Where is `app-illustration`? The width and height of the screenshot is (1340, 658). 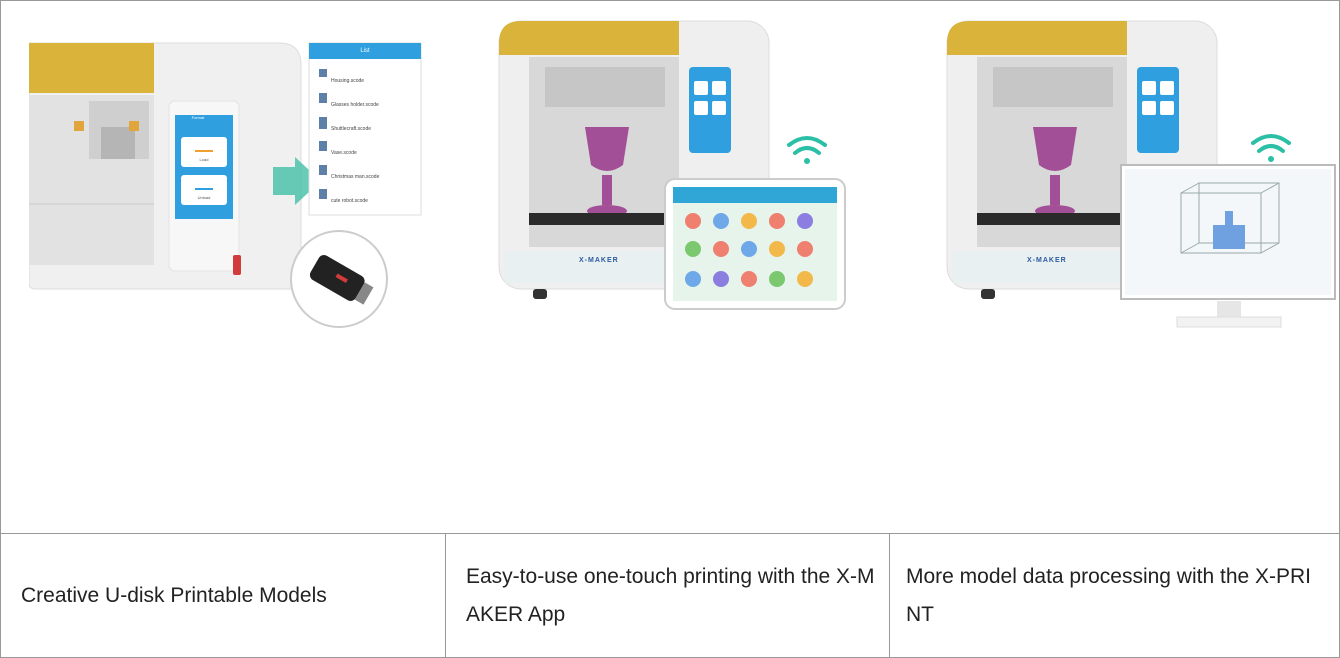 app-illustration is located at coordinates (672, 165).